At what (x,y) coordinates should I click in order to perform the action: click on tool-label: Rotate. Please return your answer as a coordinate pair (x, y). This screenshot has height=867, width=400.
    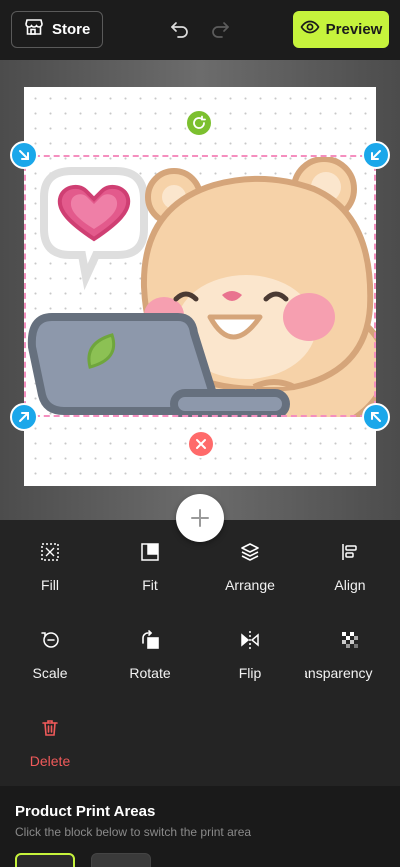
    Looking at the image, I should click on (150, 673).